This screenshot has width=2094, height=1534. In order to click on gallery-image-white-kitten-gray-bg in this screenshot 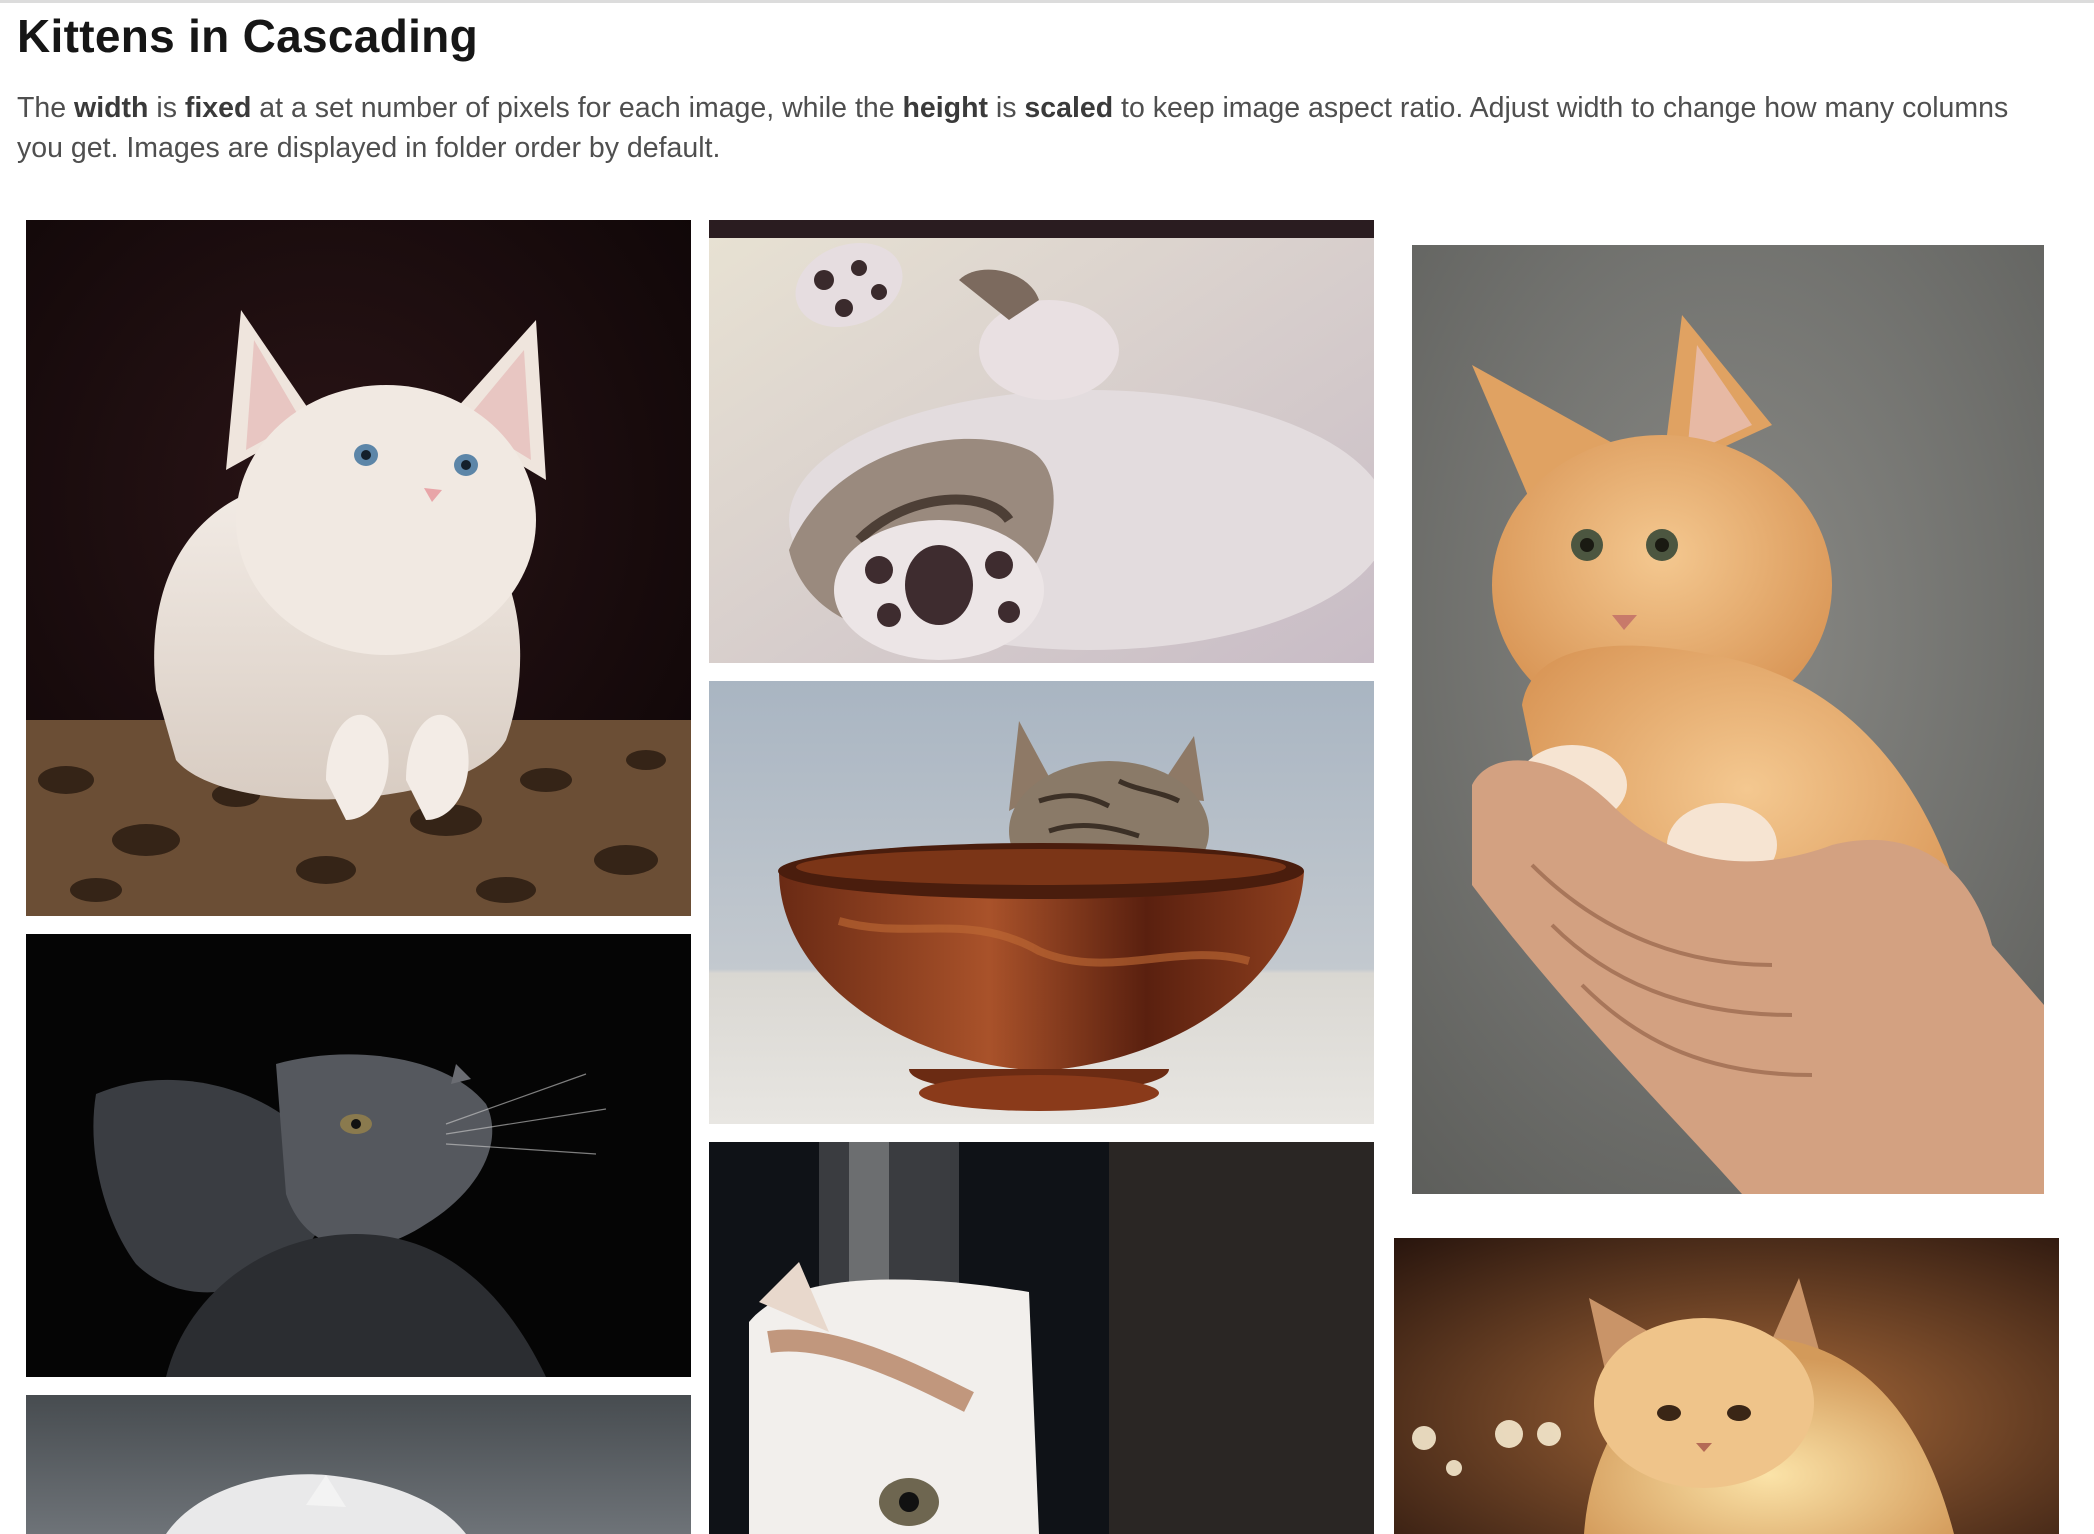, I will do `click(358, 1464)`.